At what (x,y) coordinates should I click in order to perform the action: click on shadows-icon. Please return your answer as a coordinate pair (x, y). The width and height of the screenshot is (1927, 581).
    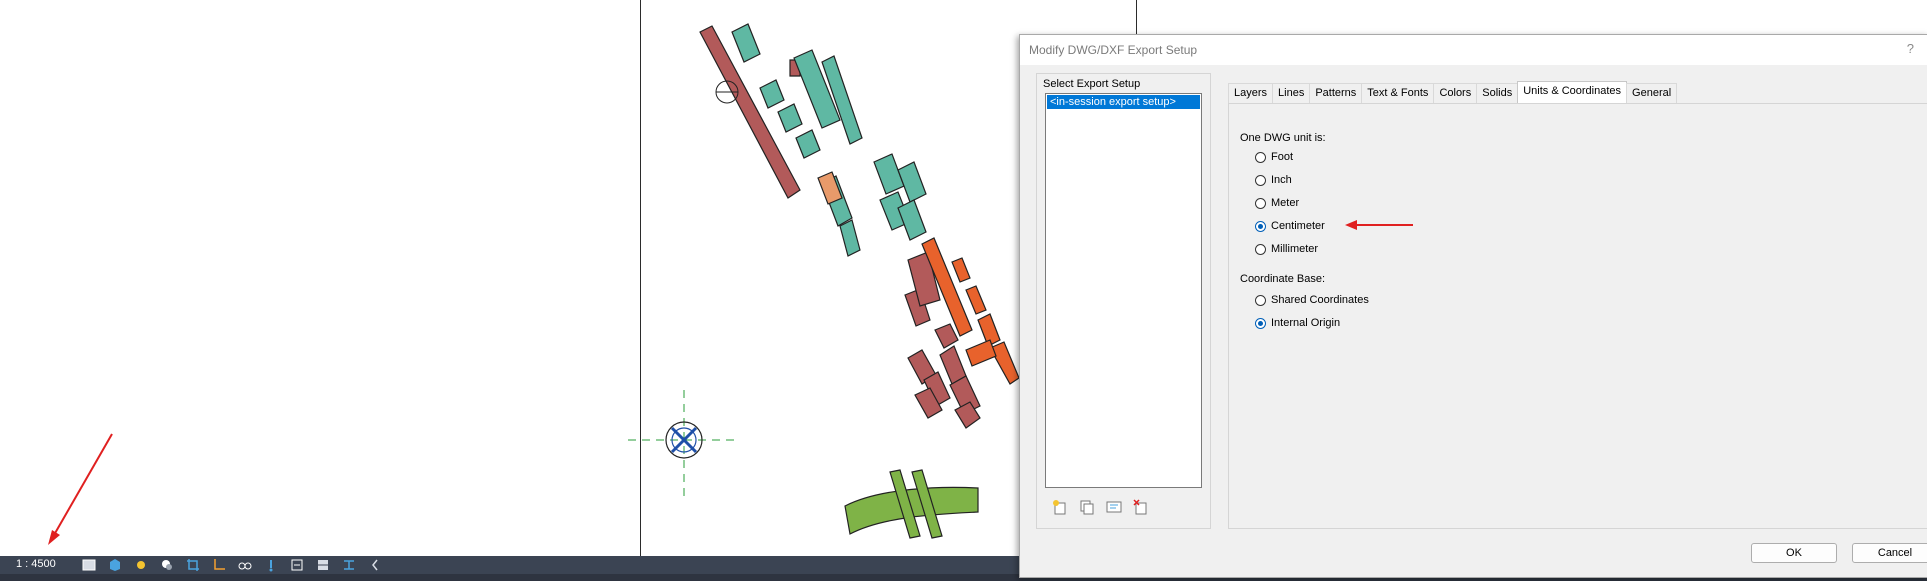
    Looking at the image, I should click on (167, 565).